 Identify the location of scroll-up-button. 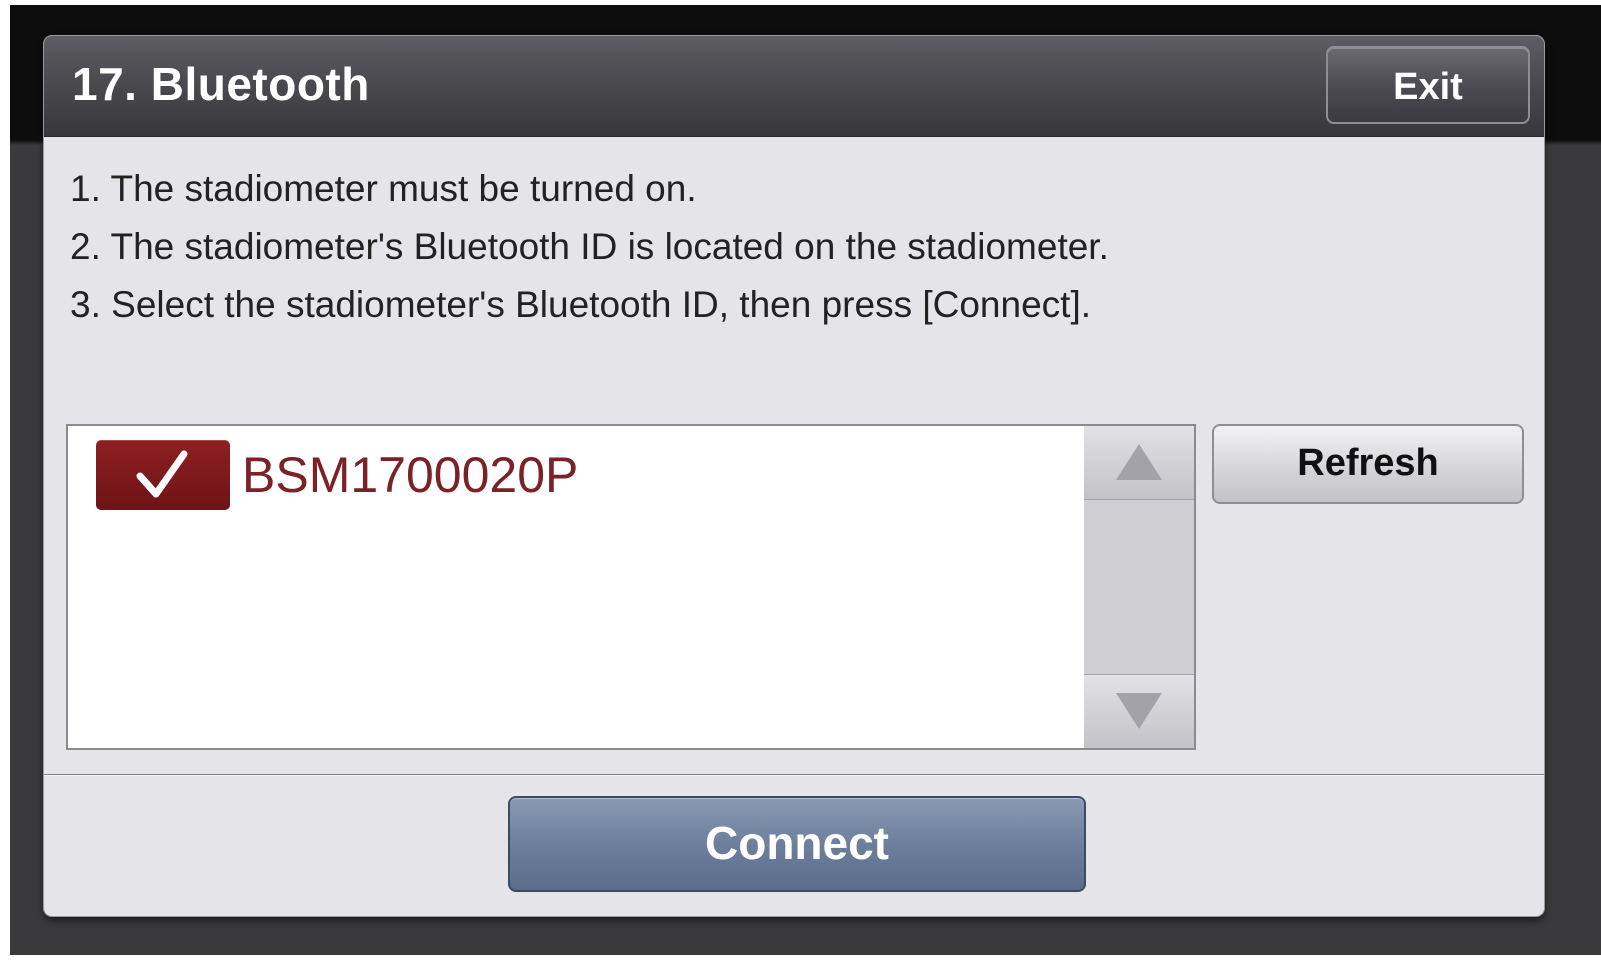
(1139, 463).